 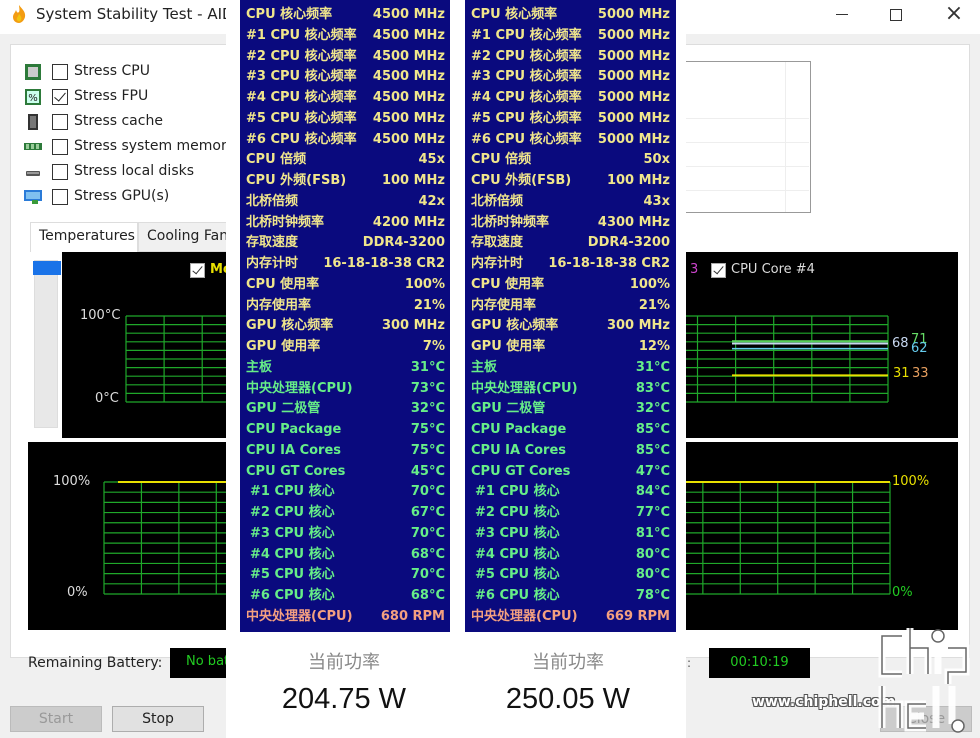 What do you see at coordinates (570, 223) in the screenshot?
I see `sensor-row: 北桥时钟频率 4300 MHz` at bounding box center [570, 223].